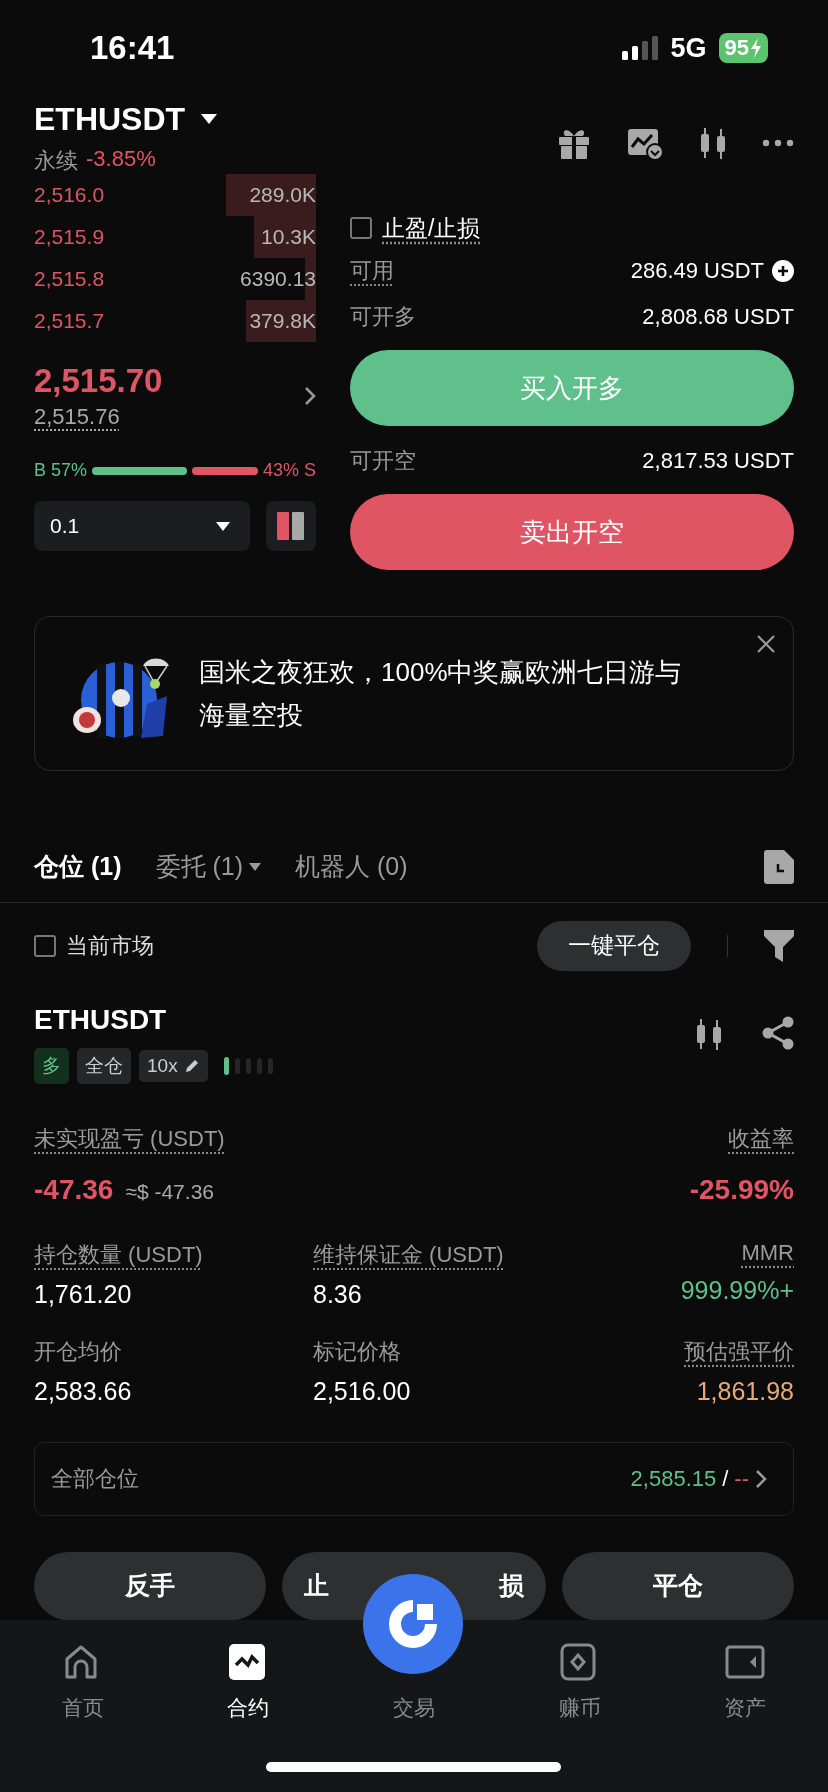 The height and width of the screenshot is (1792, 828). What do you see at coordinates (640, 48) in the screenshot?
I see `signal-icon` at bounding box center [640, 48].